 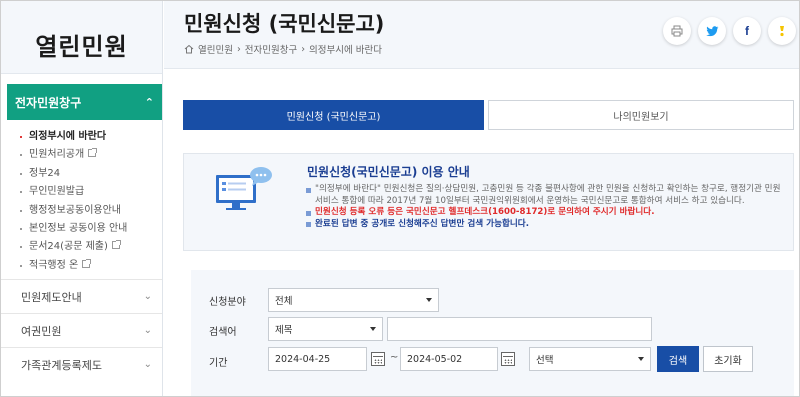 I want to click on breadcrumb: 열린민원 › 전자민원창구 › 의정부시에 바란다, so click(x=283, y=49).